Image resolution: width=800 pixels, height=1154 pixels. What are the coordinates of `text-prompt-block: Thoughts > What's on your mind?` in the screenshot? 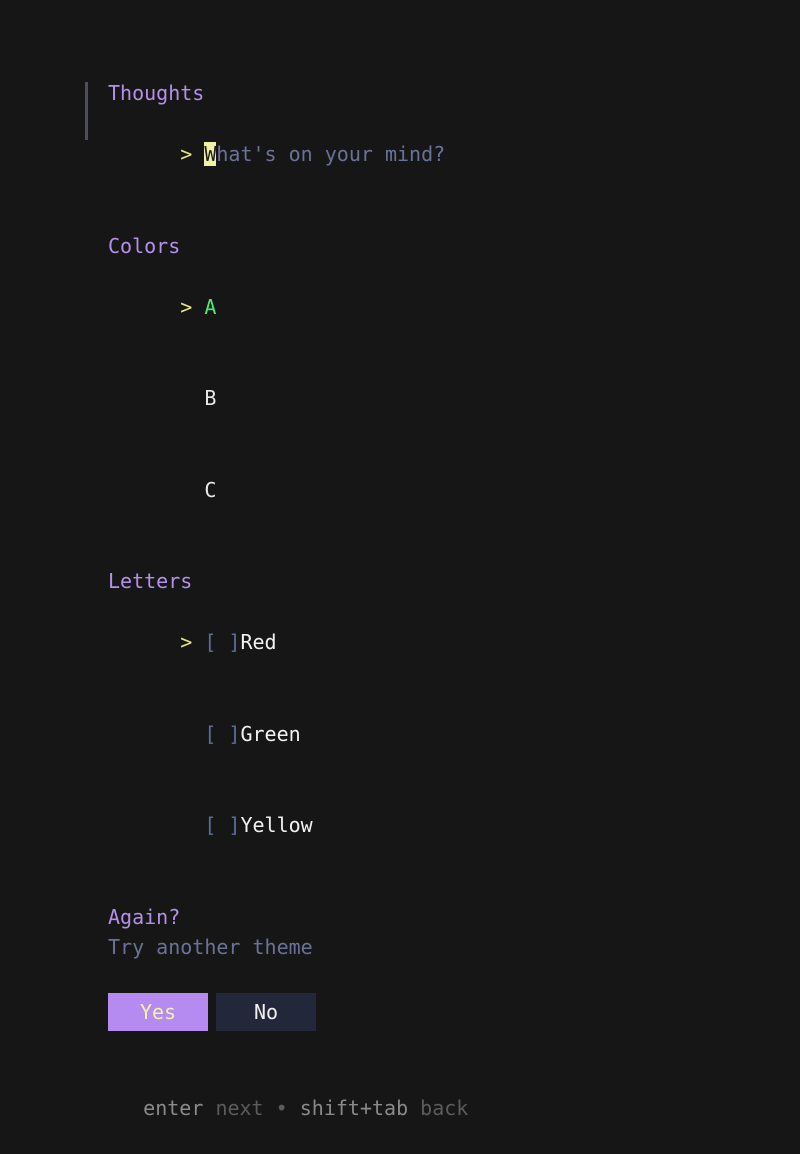 It's located at (400, 139).